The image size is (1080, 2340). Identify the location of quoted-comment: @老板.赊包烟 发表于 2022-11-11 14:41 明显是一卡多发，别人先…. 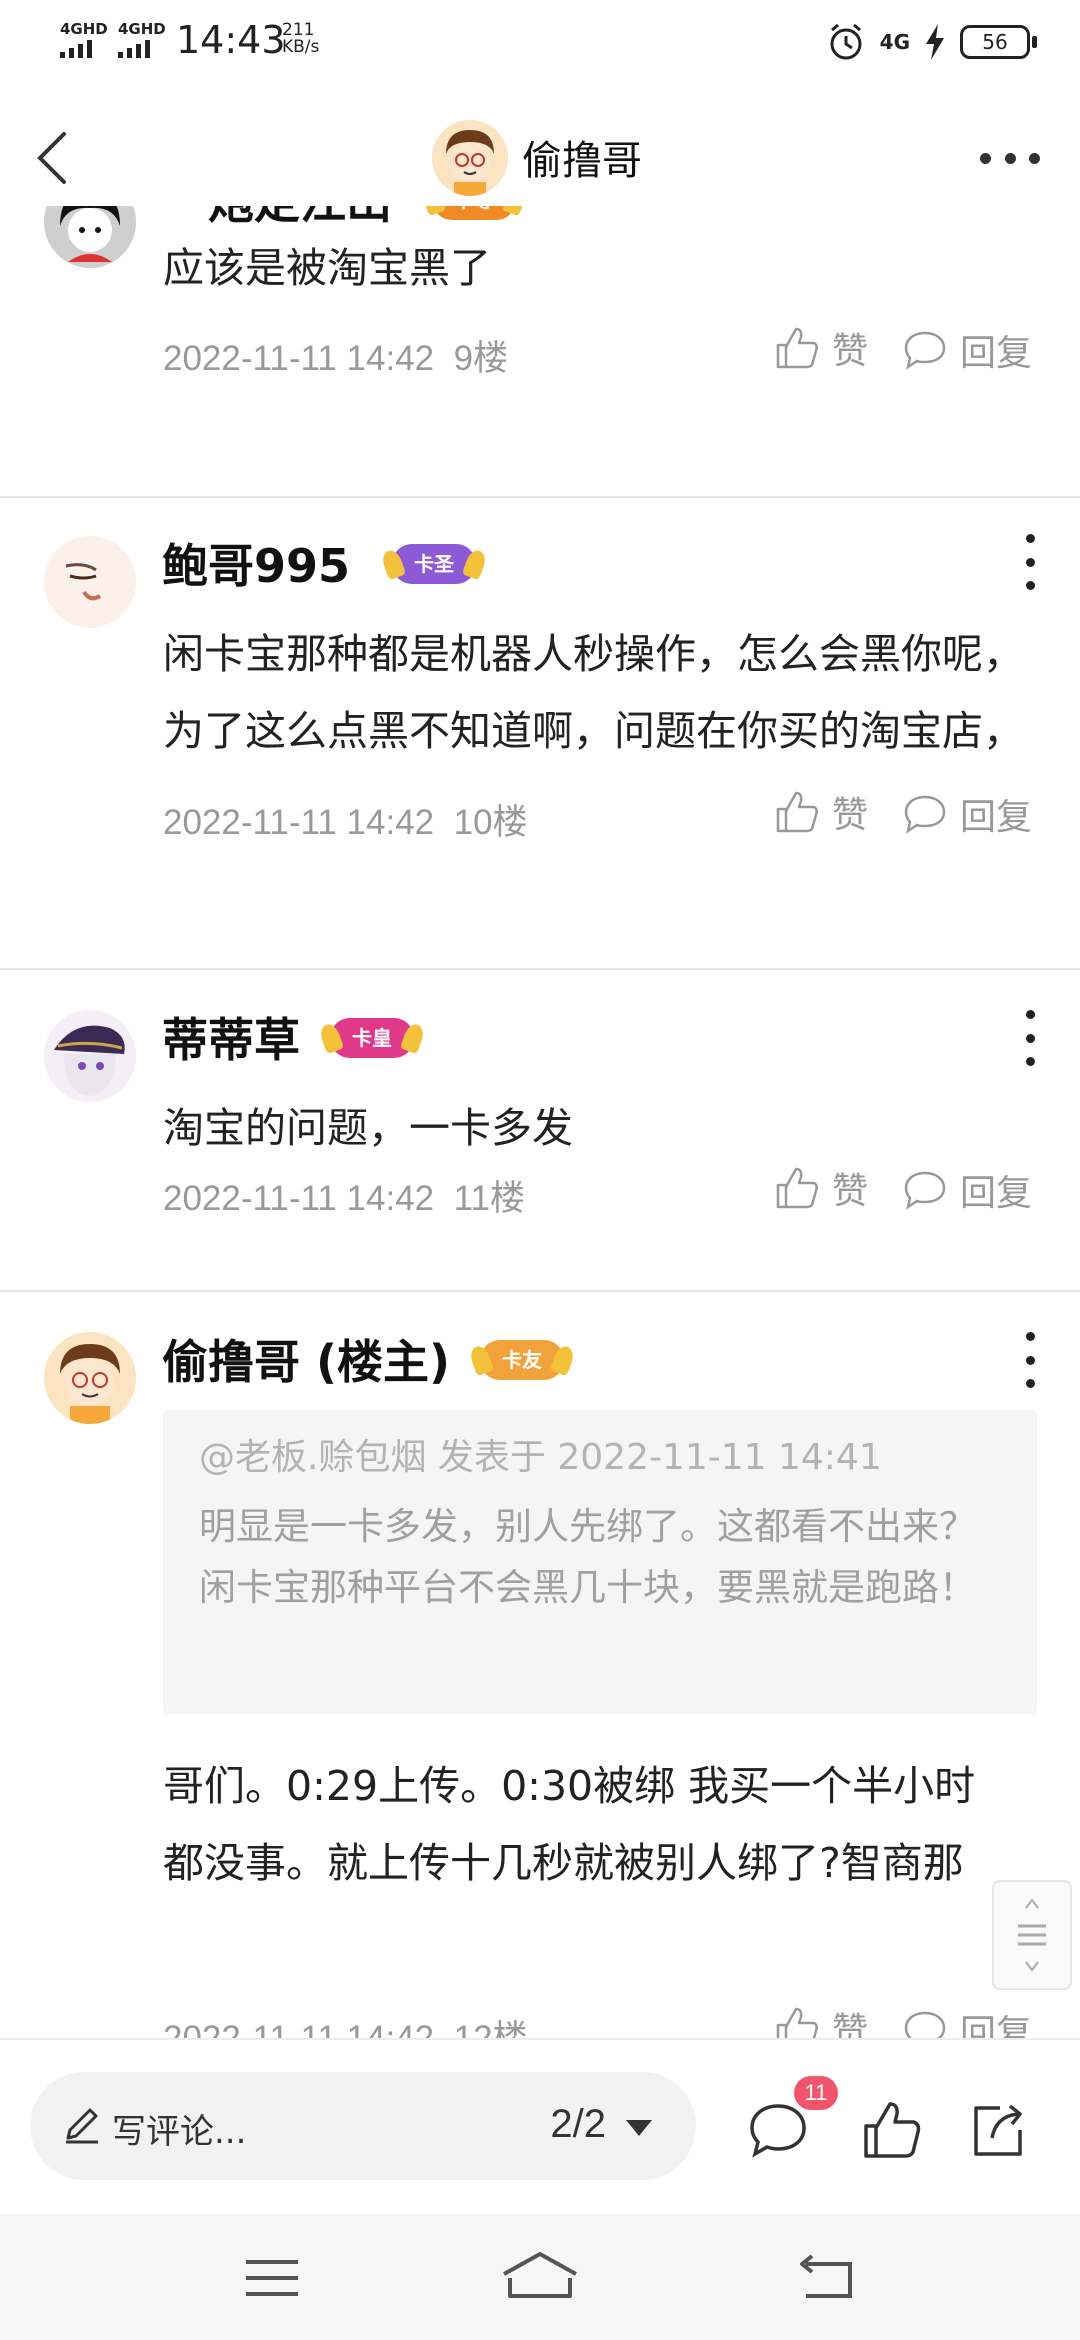
(600, 1562).